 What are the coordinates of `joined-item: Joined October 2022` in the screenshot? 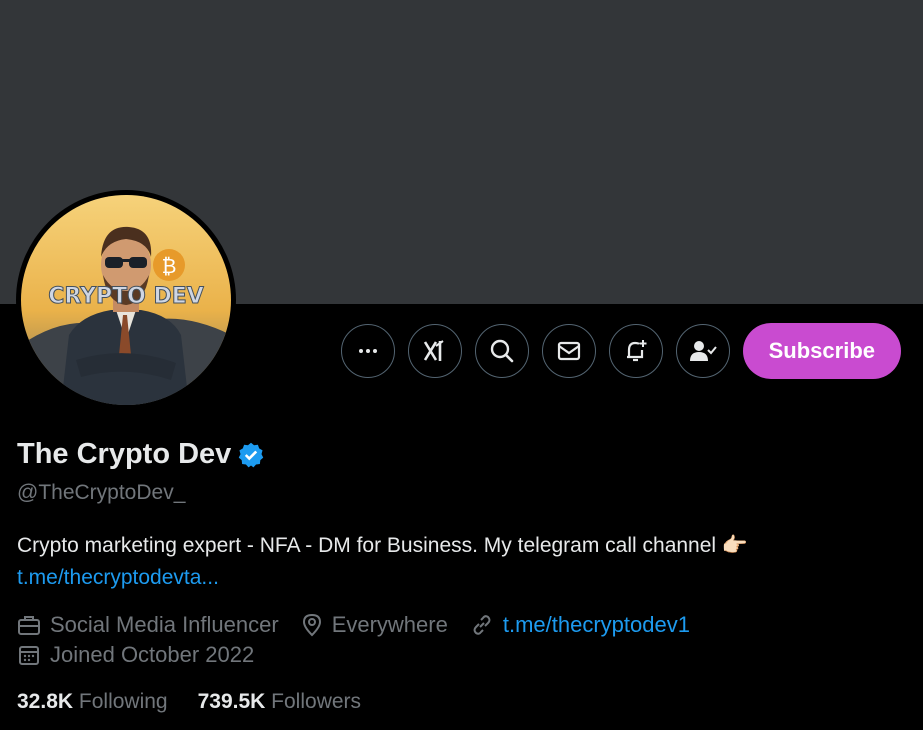 It's located at (135, 655).